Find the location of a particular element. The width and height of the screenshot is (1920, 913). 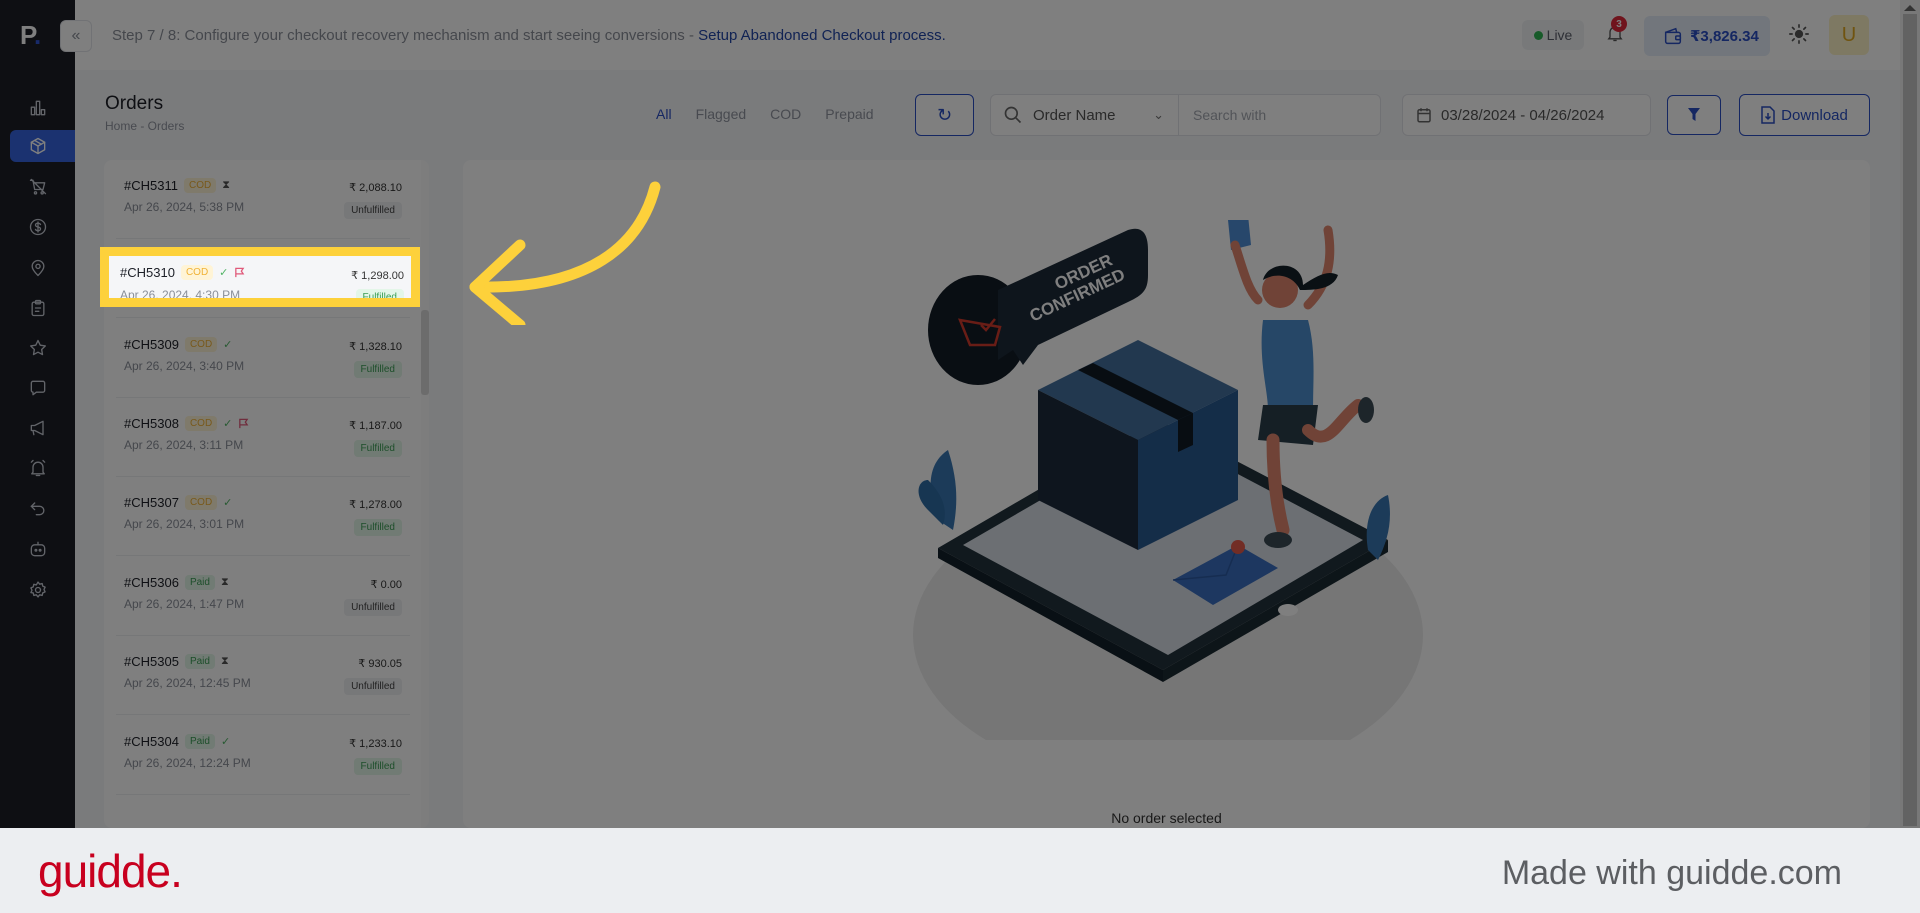

order-id: #CH5308 COD ✓ is located at coordinates (186, 423).